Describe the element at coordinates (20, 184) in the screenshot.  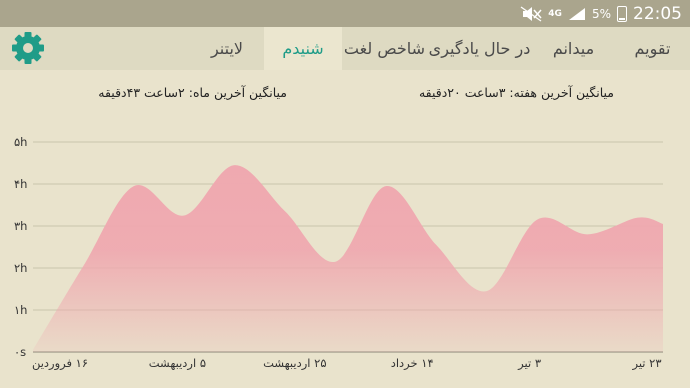
I see `y-tick-label: ۴h` at that location.